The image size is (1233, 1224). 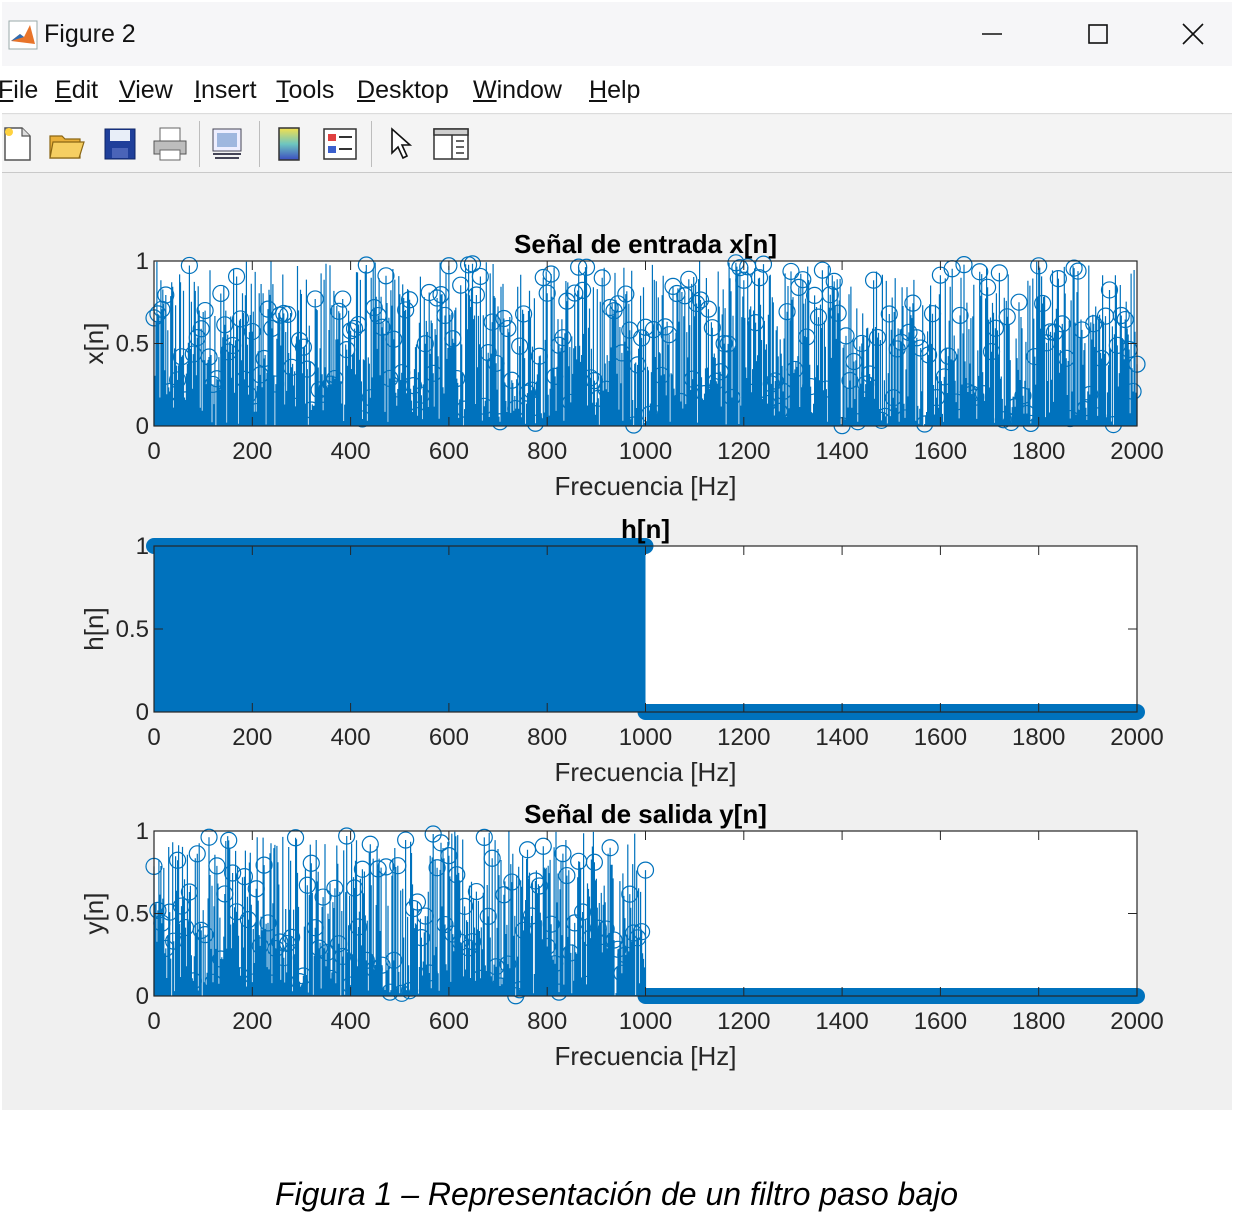 What do you see at coordinates (94, 914) in the screenshot?
I see `y-axis-label: y[n]` at bounding box center [94, 914].